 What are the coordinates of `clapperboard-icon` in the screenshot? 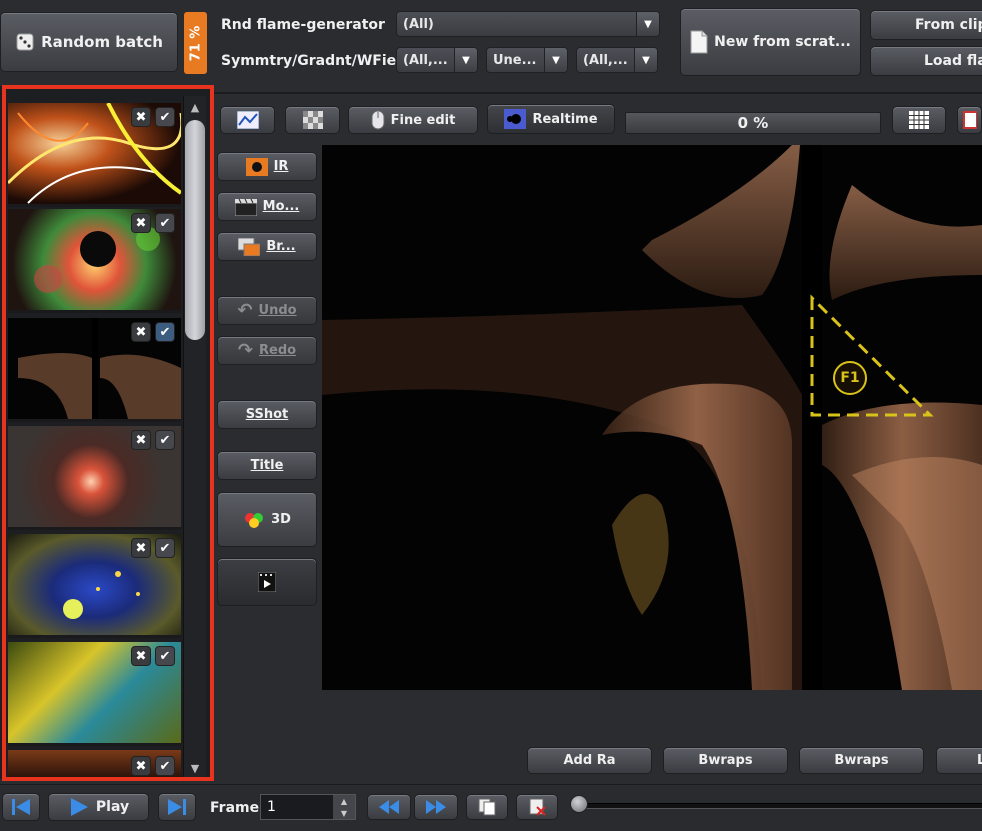 It's located at (245, 207).